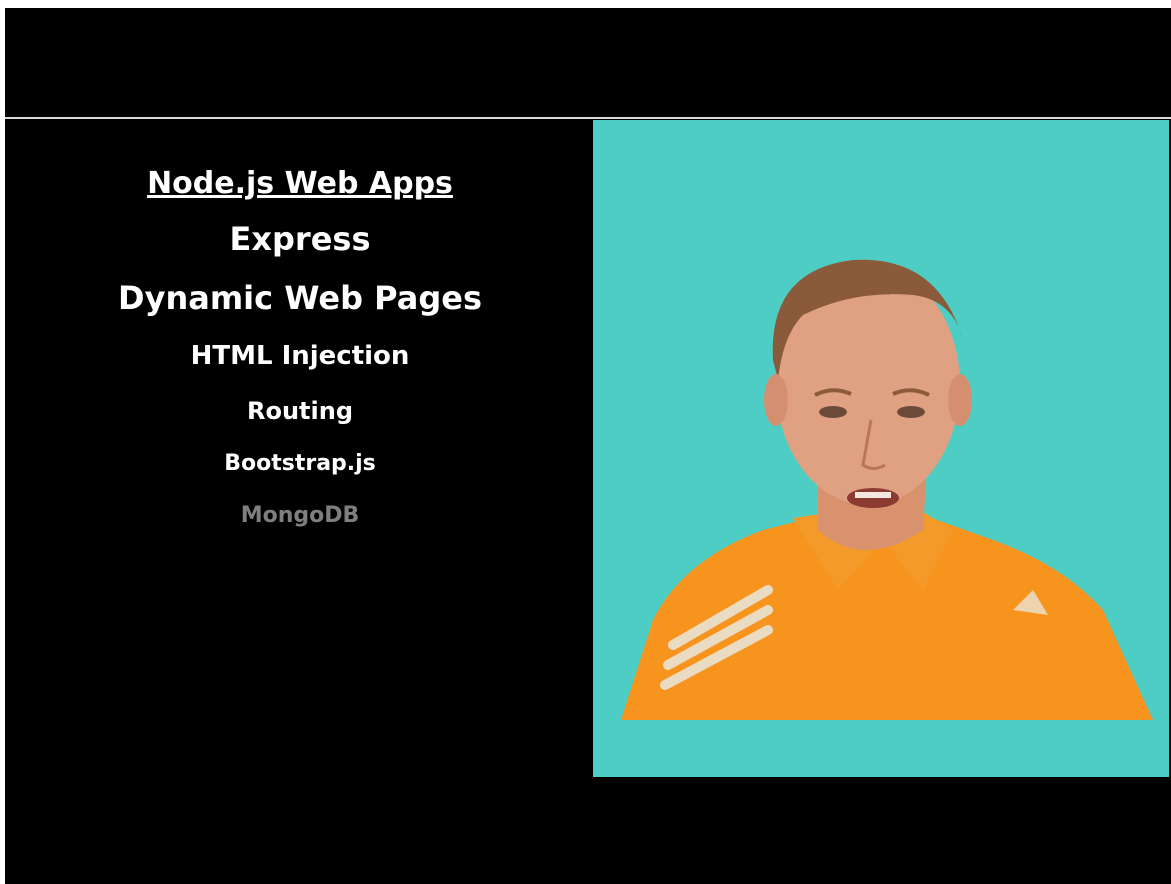  What do you see at coordinates (300, 183) in the screenshot?
I see `slide-title: Node.js Web Apps` at bounding box center [300, 183].